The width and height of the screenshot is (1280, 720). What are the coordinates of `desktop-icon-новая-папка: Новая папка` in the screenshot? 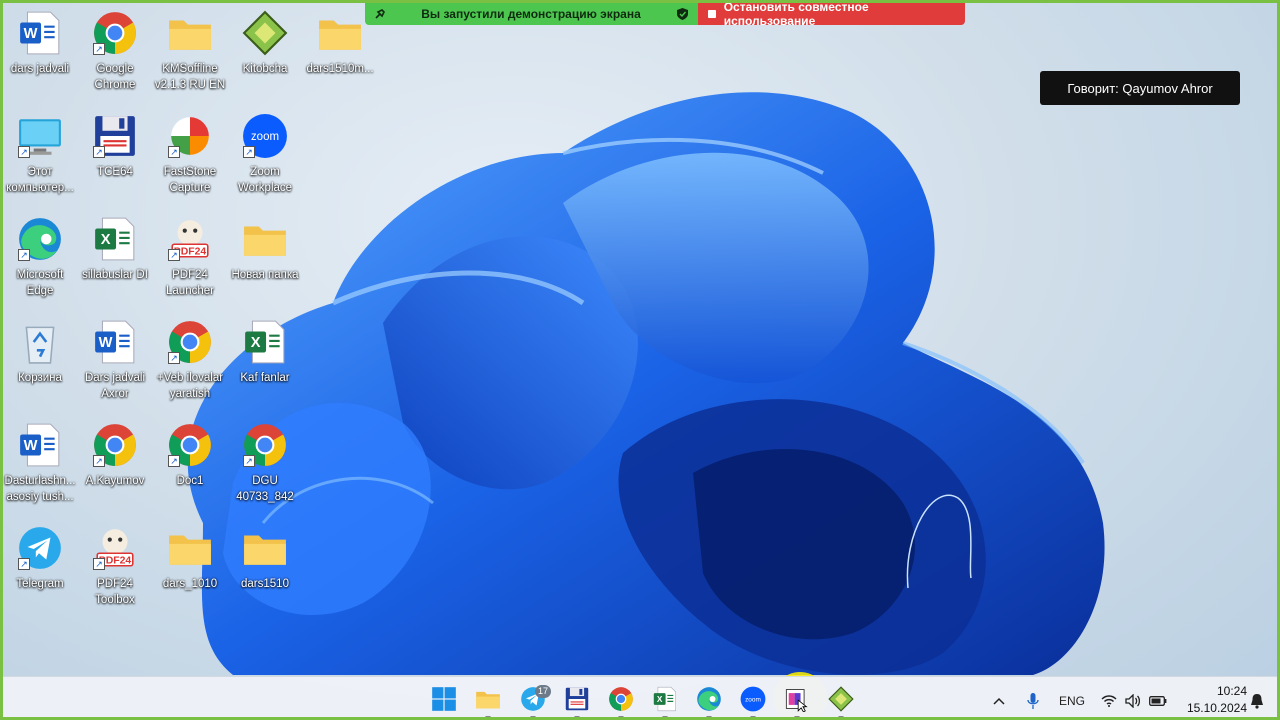 It's located at (265, 249).